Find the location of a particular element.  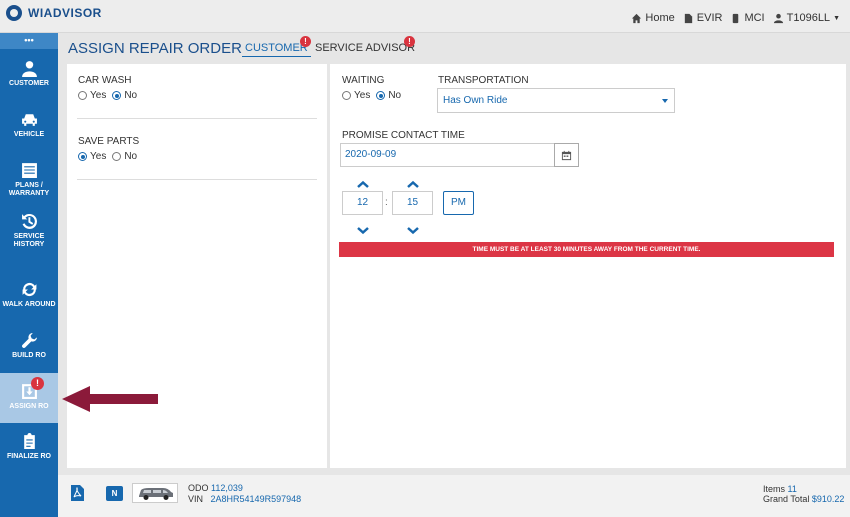

odo-value: 112,039 is located at coordinates (227, 488).